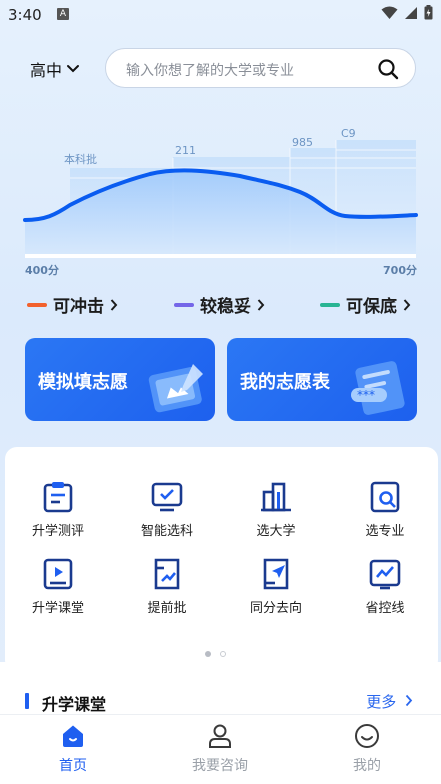 The image size is (441, 784). I want to click on tier-label-211: 211, so click(185, 150).